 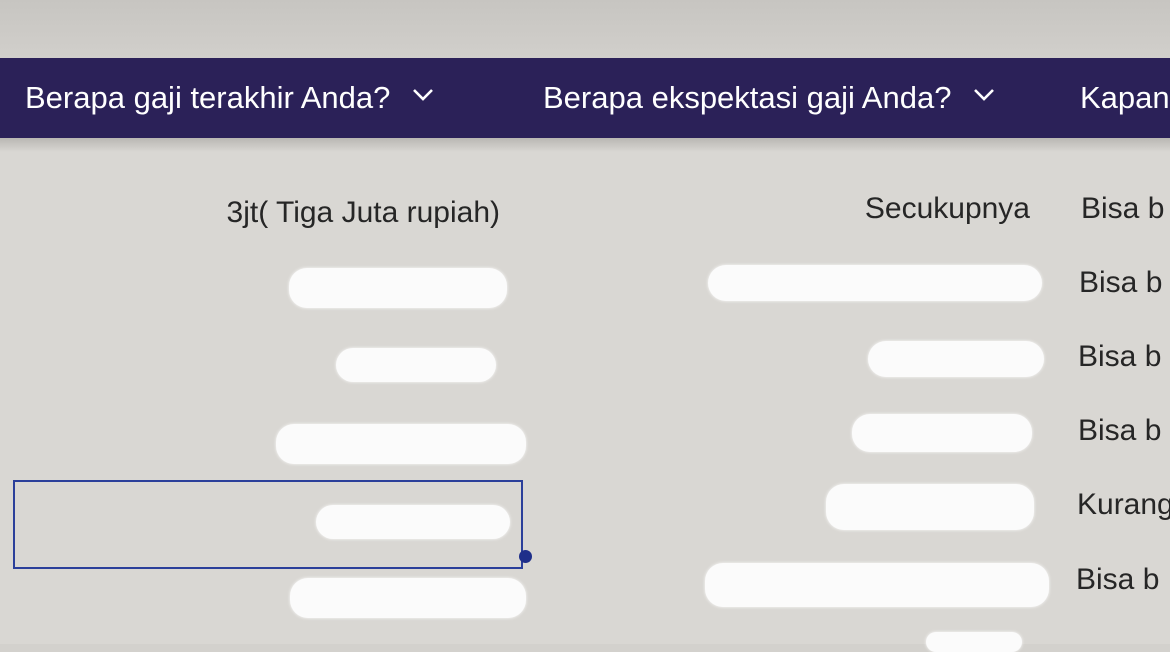 I want to click on header-shadow, so click(x=585, y=145).